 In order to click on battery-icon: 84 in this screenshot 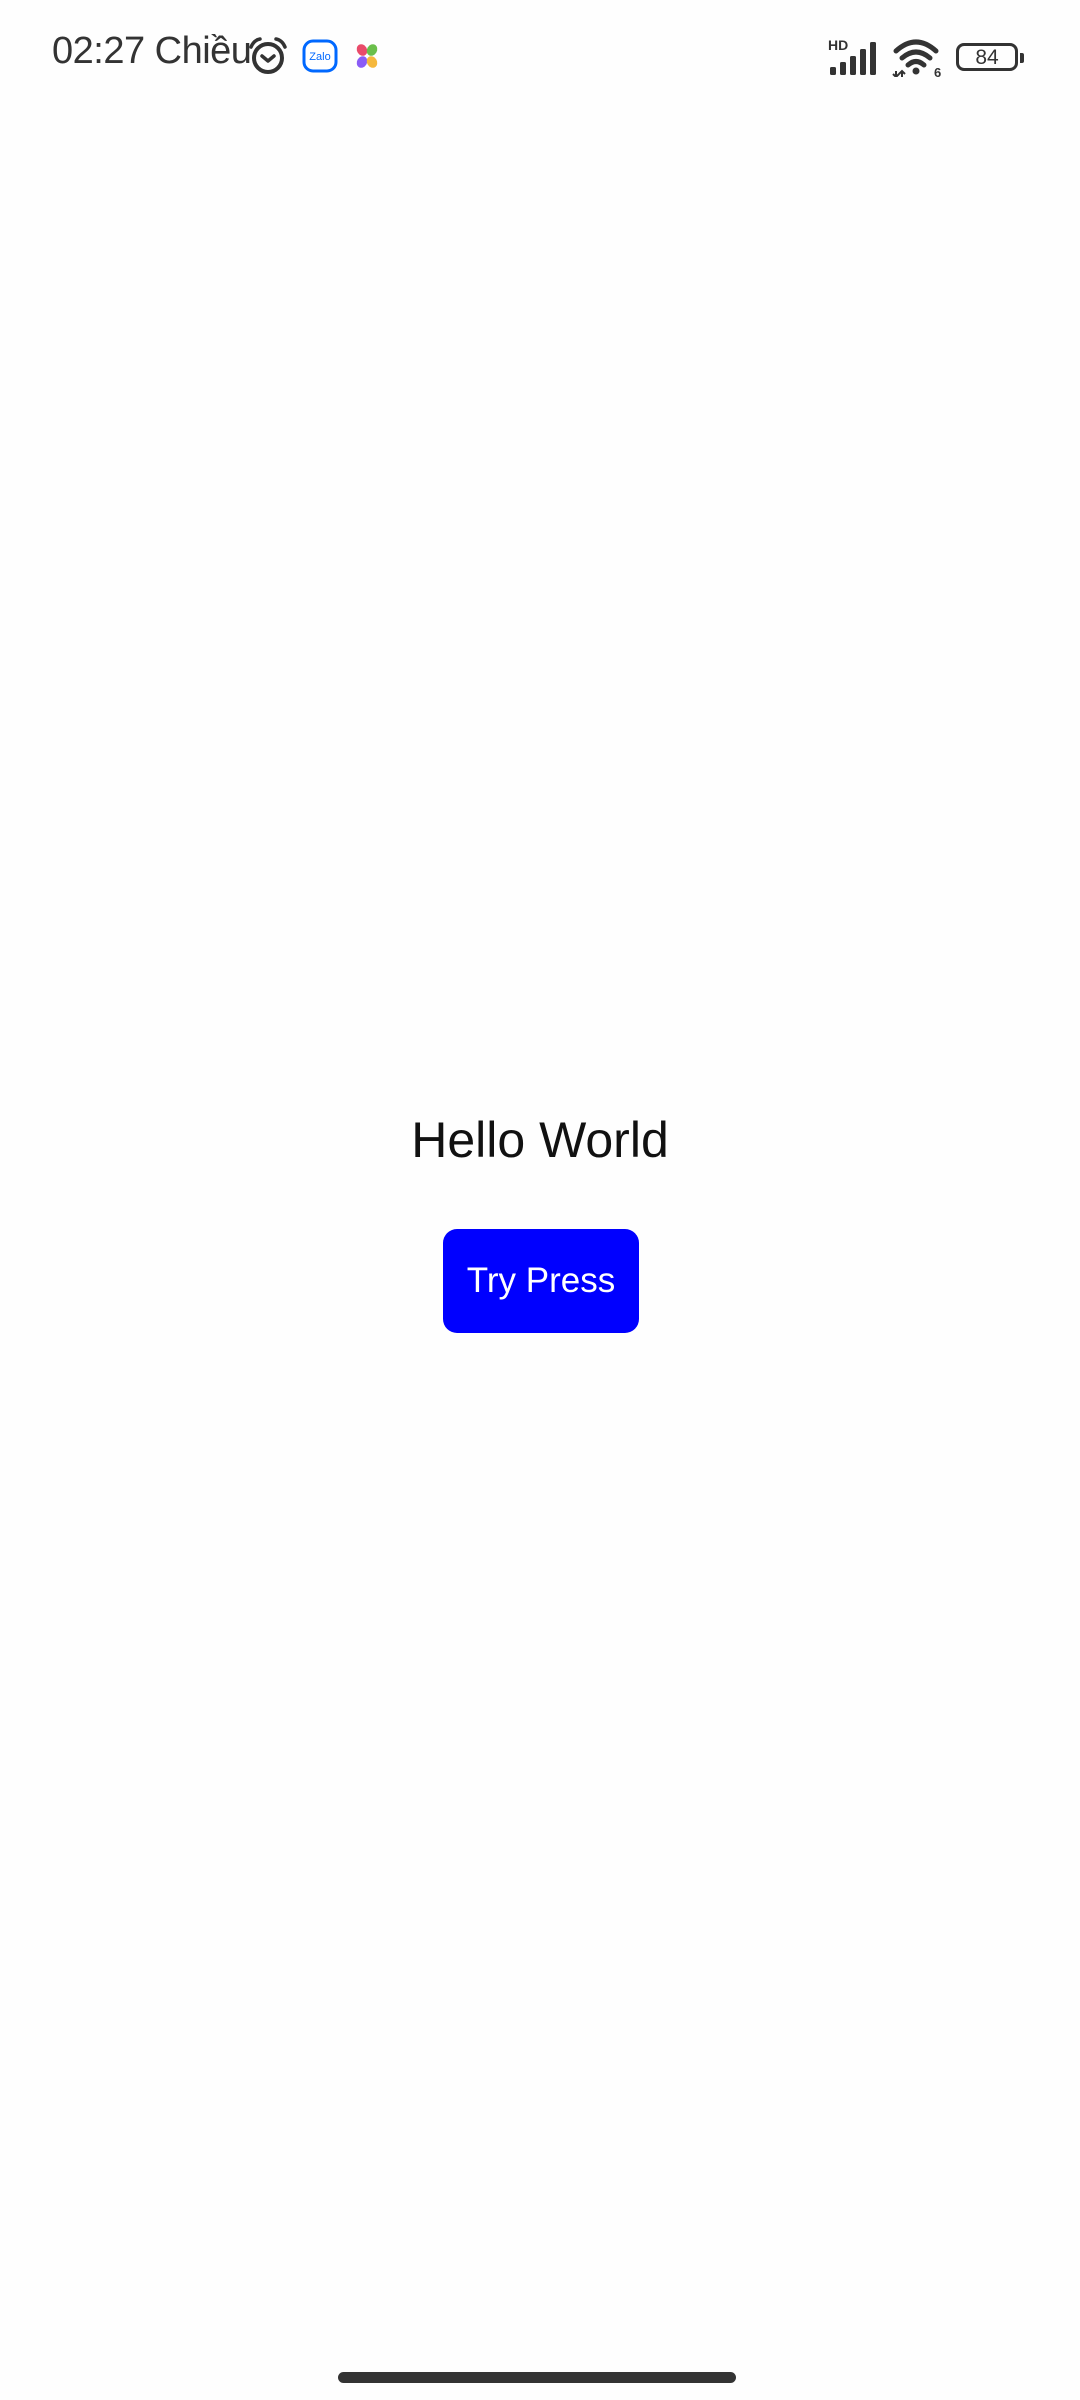, I will do `click(990, 57)`.